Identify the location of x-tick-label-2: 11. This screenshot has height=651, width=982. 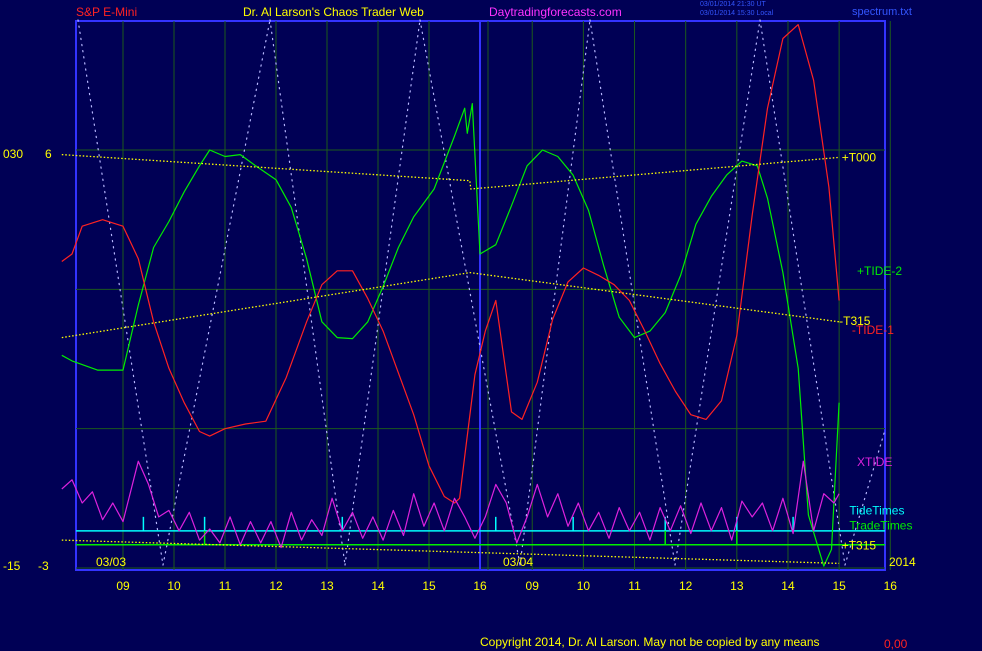
(225, 586).